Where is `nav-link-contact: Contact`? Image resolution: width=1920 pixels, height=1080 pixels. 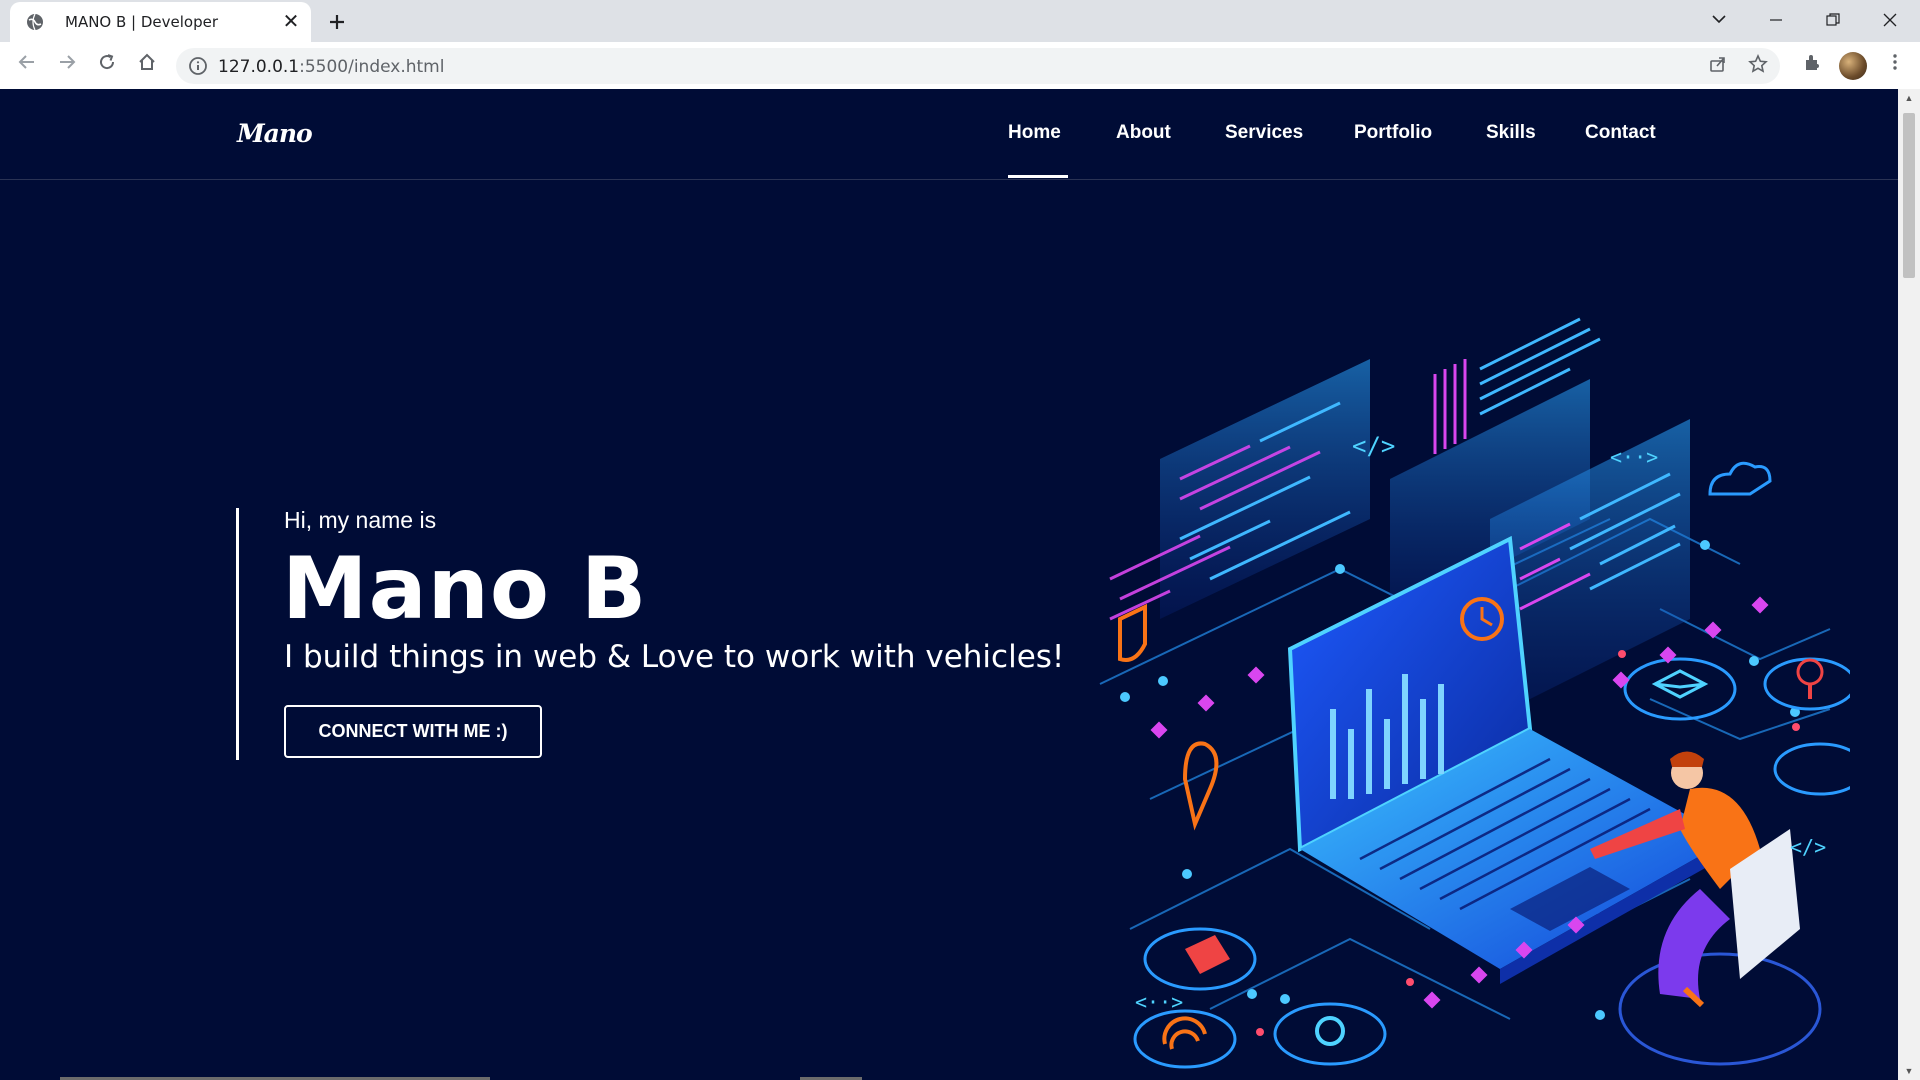 nav-link-contact: Contact is located at coordinates (1620, 133).